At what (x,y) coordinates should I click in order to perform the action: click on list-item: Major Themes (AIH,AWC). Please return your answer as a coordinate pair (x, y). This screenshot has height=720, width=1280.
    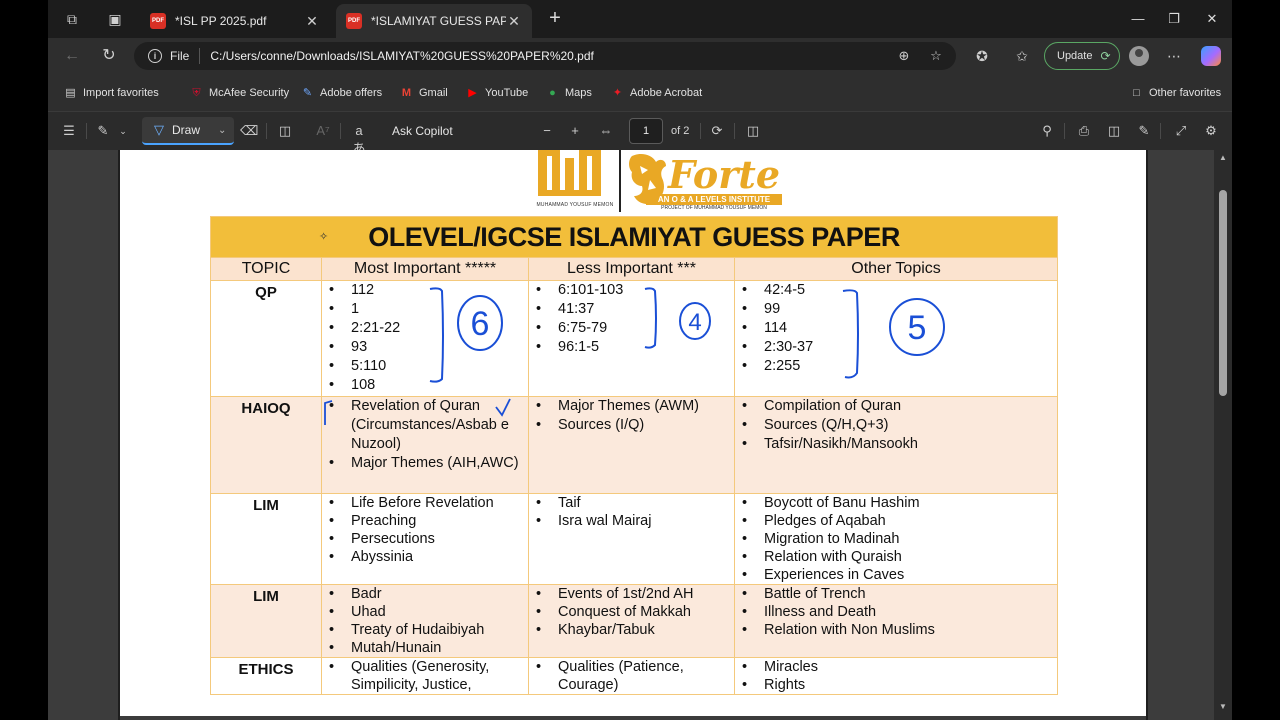
    Looking at the image, I should click on (426, 463).